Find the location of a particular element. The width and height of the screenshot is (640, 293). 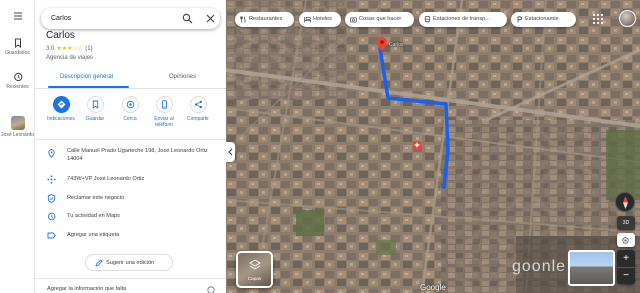

tab-reviews: Opiniones is located at coordinates (182, 77).